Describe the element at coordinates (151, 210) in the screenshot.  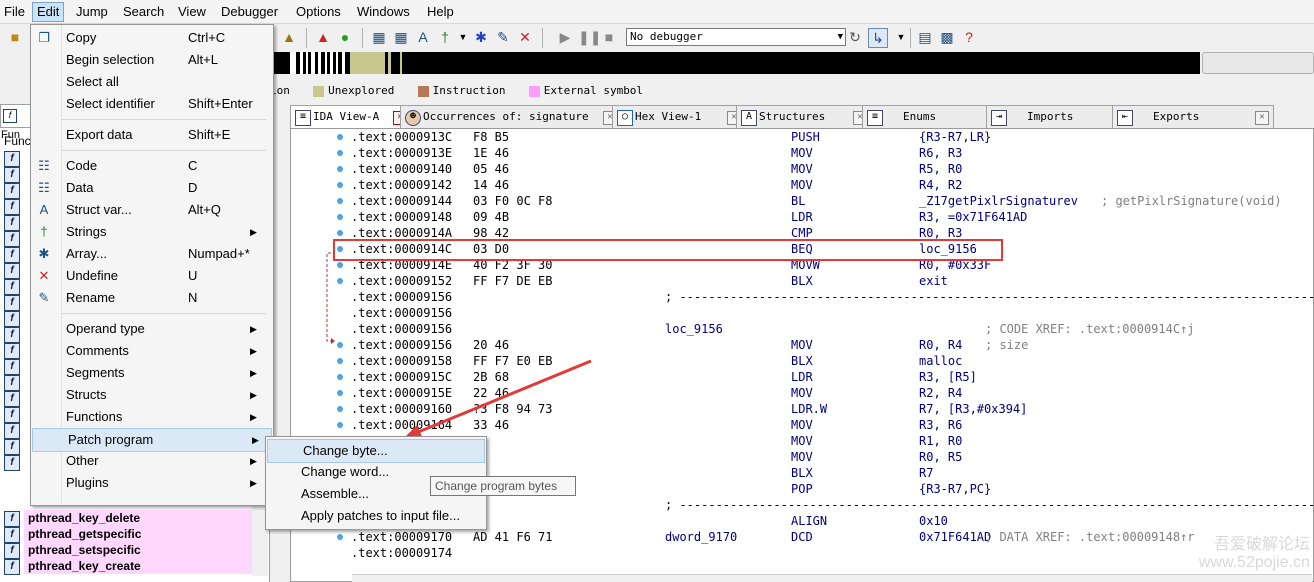
I see `edit-menuitem-struct-var: A Struct var... Alt+Q` at that location.